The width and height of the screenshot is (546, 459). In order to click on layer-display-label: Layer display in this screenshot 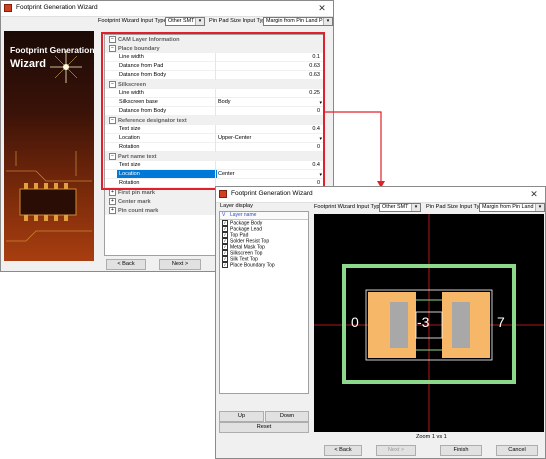, I will do `click(236, 206)`.